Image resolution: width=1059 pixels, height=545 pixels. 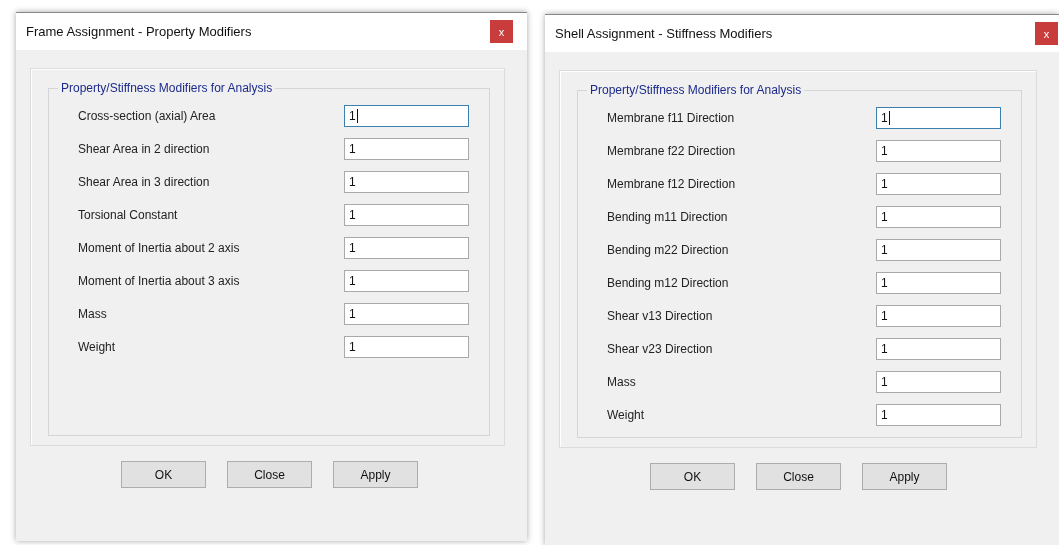 I want to click on field-label: Shear Area in 3 direction, so click(x=144, y=182).